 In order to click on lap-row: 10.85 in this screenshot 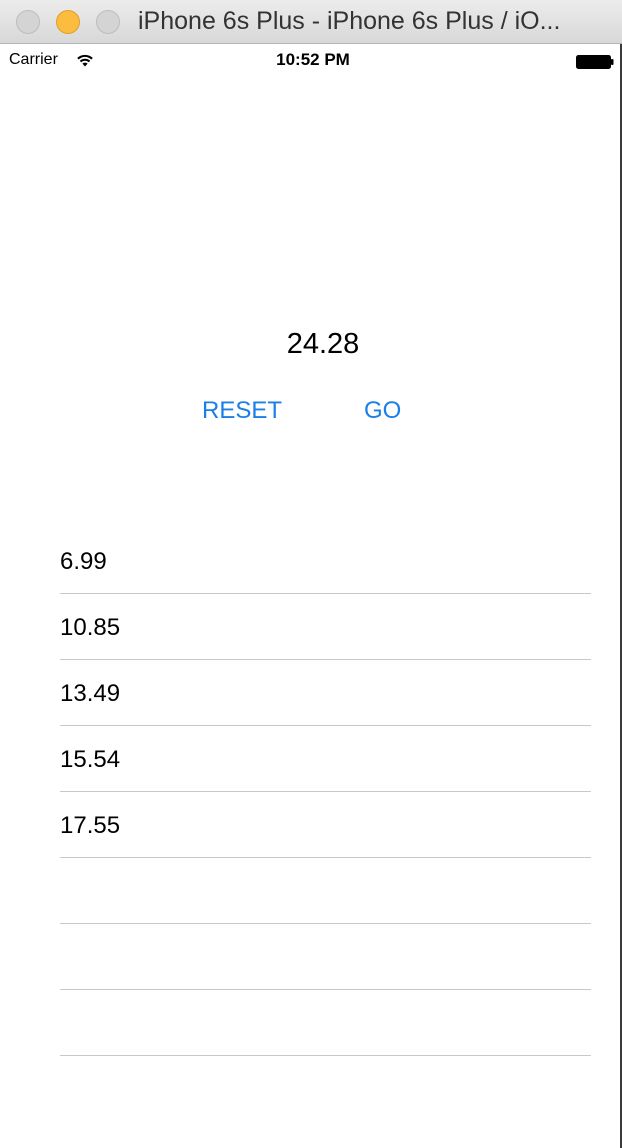, I will do `click(325, 627)`.